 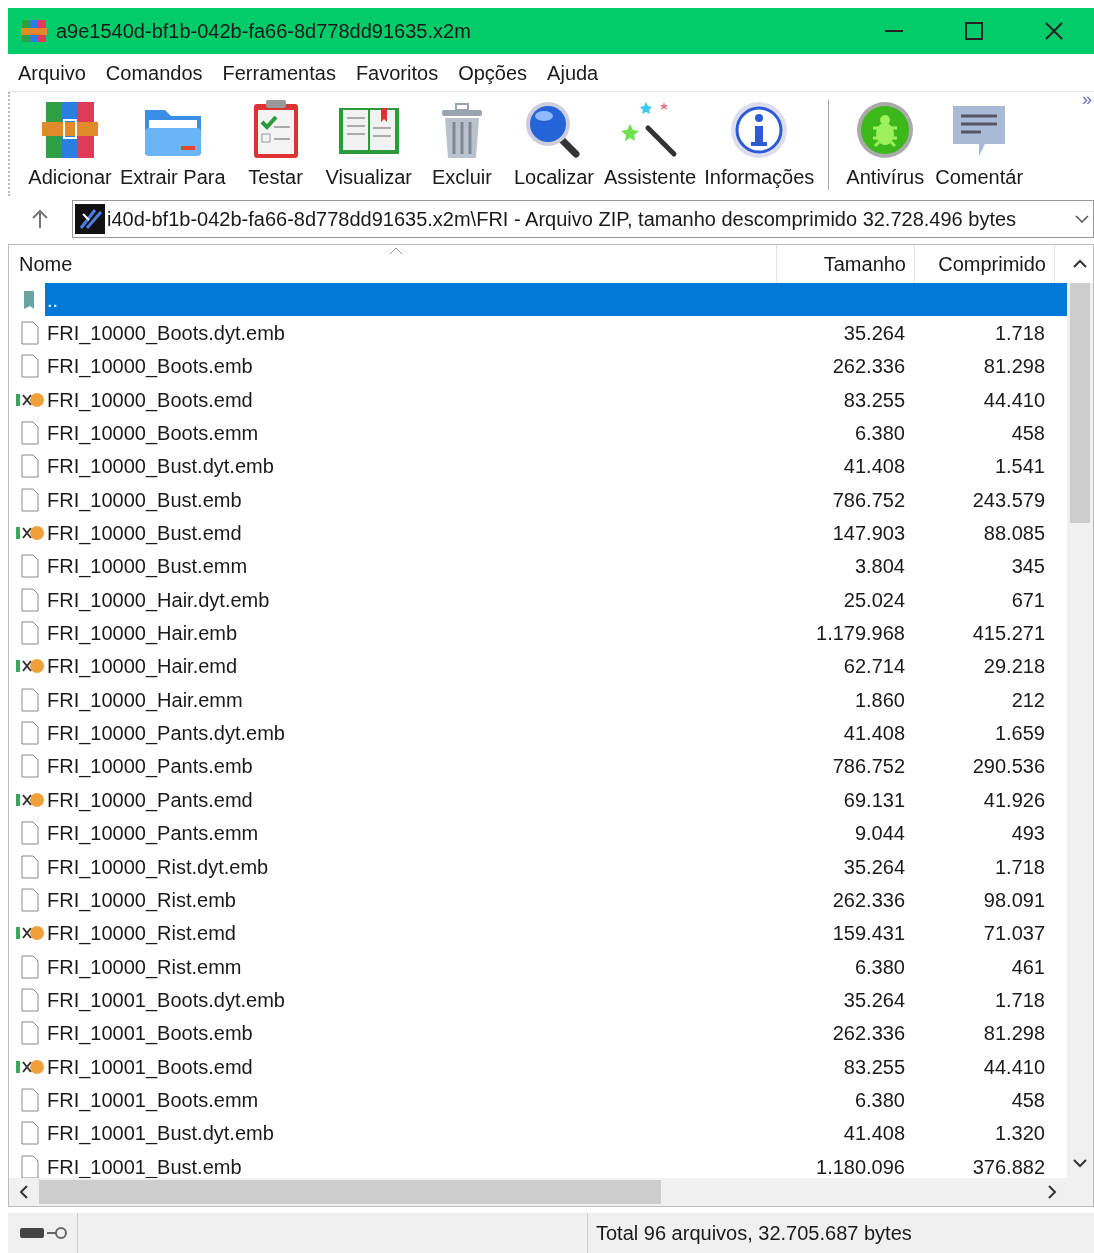 What do you see at coordinates (868, 534) in the screenshot?
I see `size-text: 147.903` at bounding box center [868, 534].